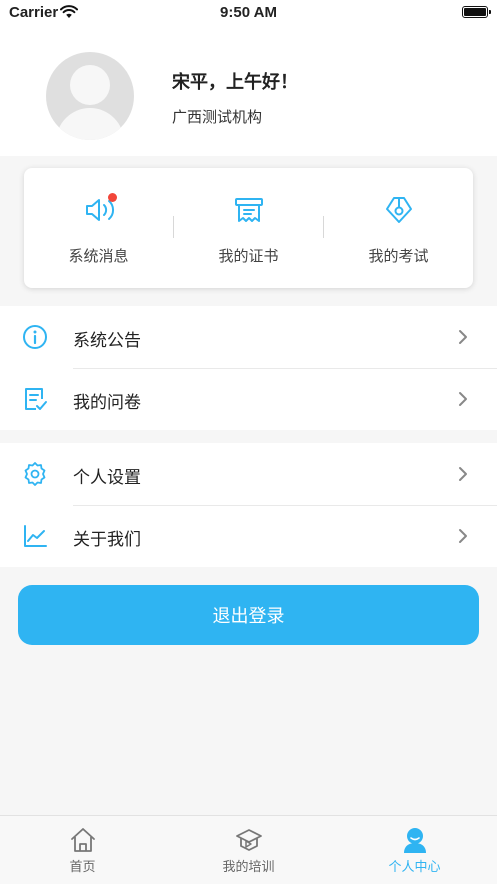 Image resolution: width=497 pixels, height=884 pixels. Describe the element at coordinates (83, 840) in the screenshot. I see `home-icon` at that location.